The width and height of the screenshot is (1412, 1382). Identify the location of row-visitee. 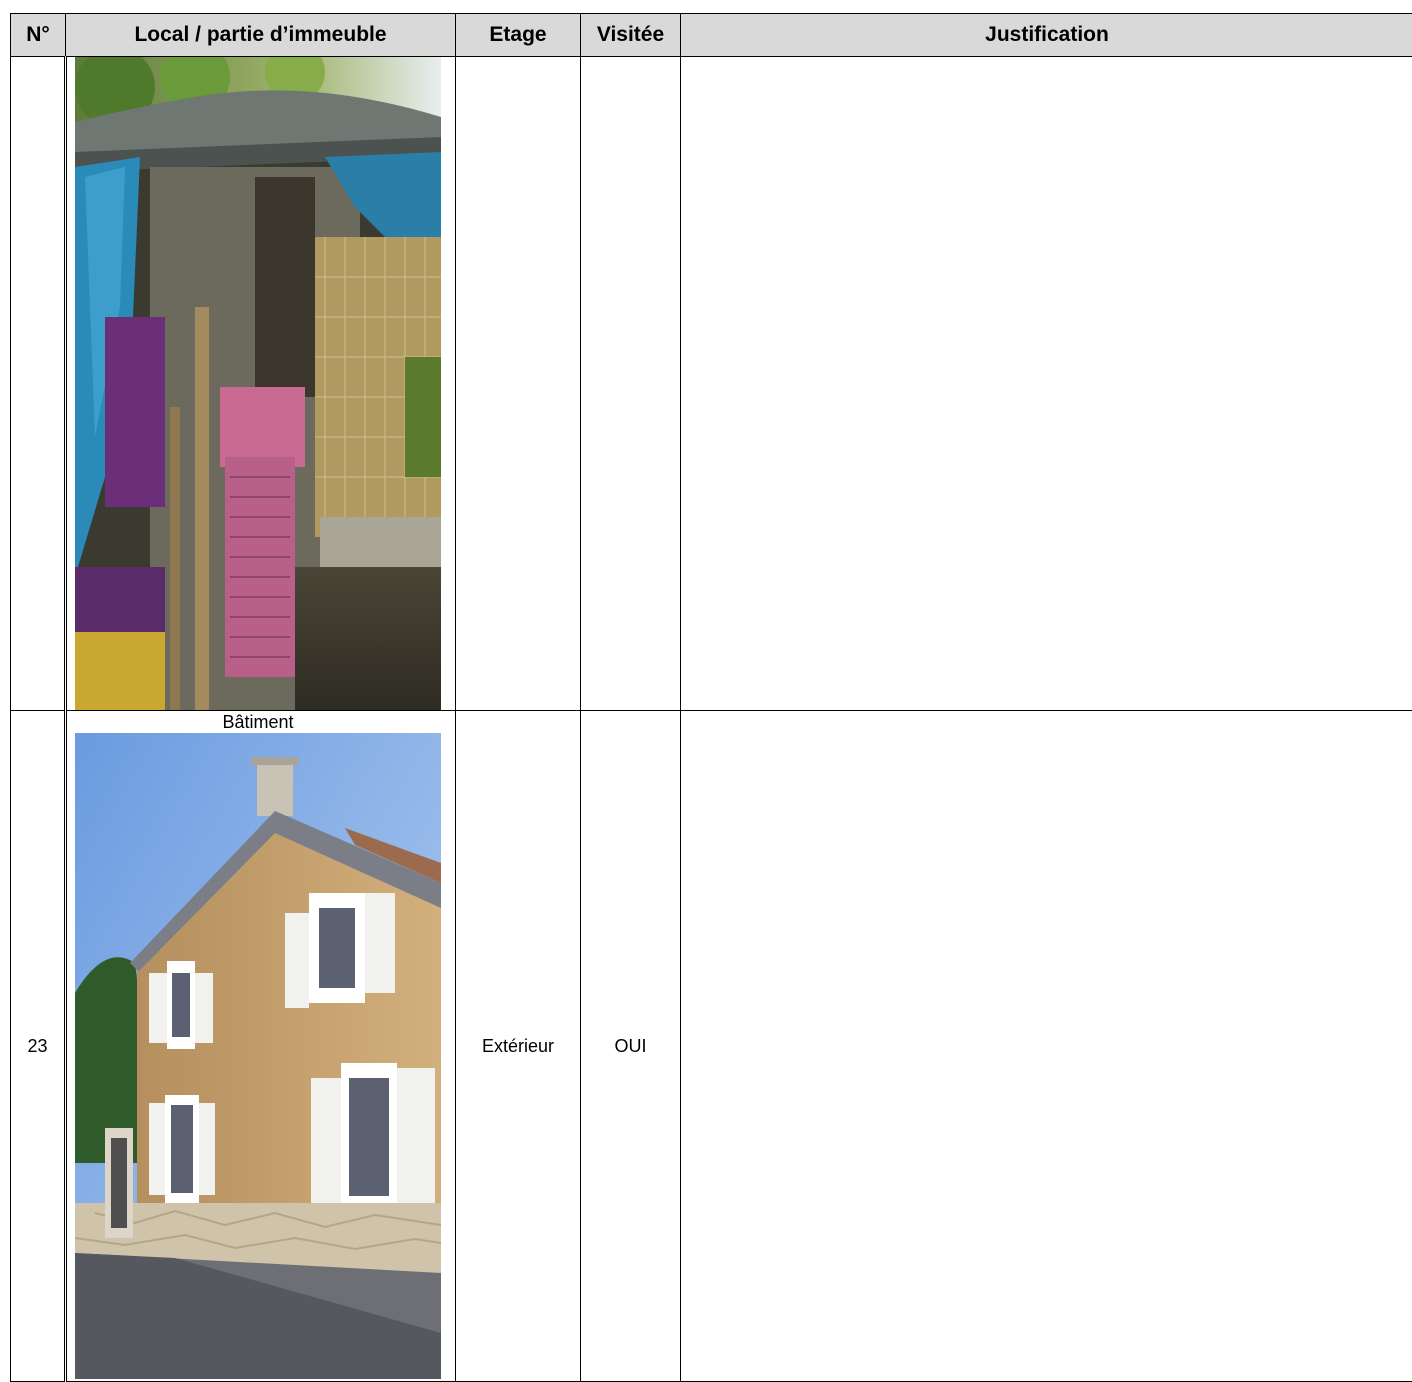
(631, 384).